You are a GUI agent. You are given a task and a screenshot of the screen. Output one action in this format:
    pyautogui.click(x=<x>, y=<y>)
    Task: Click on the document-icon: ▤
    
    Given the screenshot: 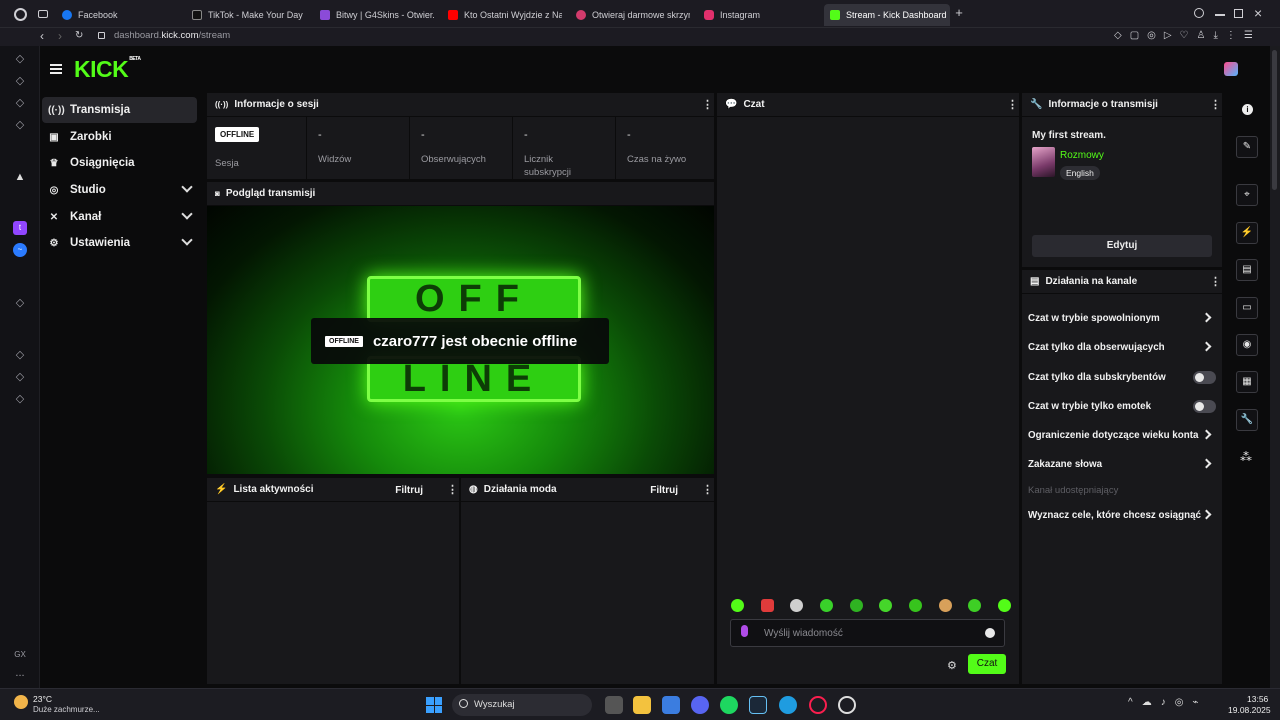 What is the action you would take?
    pyautogui.click(x=1247, y=270)
    